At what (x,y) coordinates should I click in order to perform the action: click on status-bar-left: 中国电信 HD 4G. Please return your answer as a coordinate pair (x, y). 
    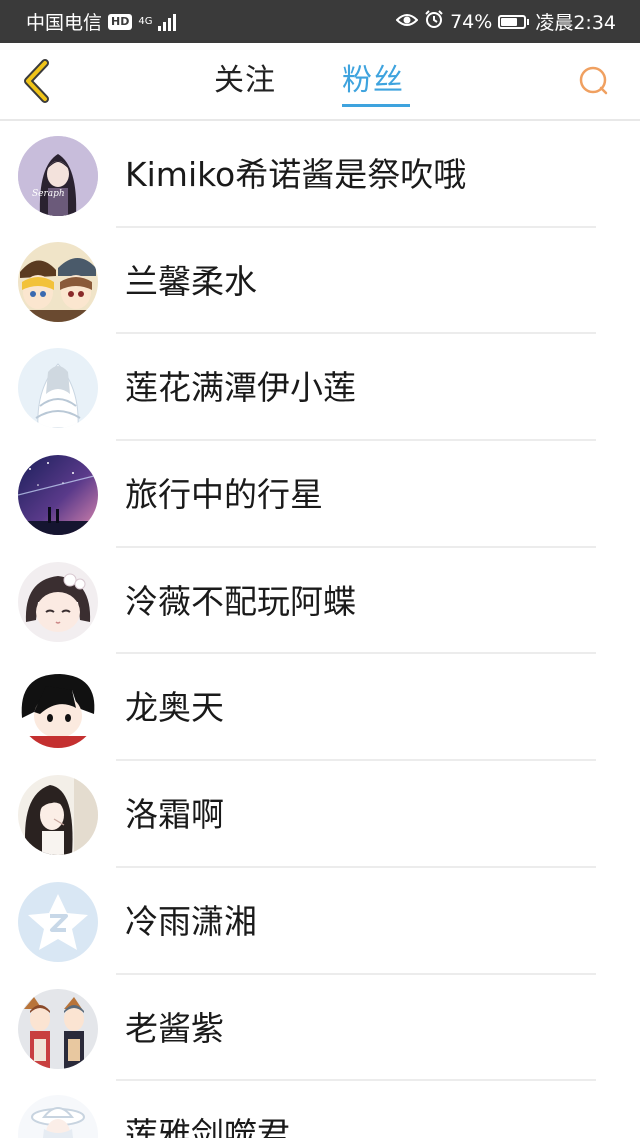
    Looking at the image, I should click on (101, 21).